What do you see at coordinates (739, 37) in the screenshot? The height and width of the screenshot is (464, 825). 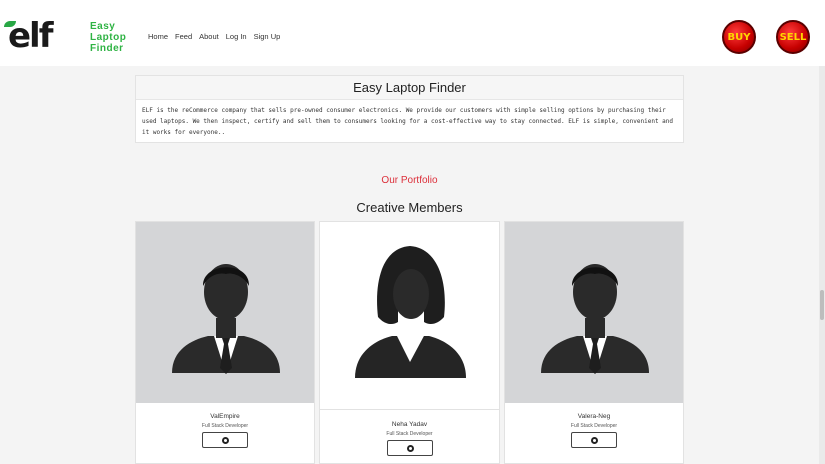 I see `buy-button: BUY` at bounding box center [739, 37].